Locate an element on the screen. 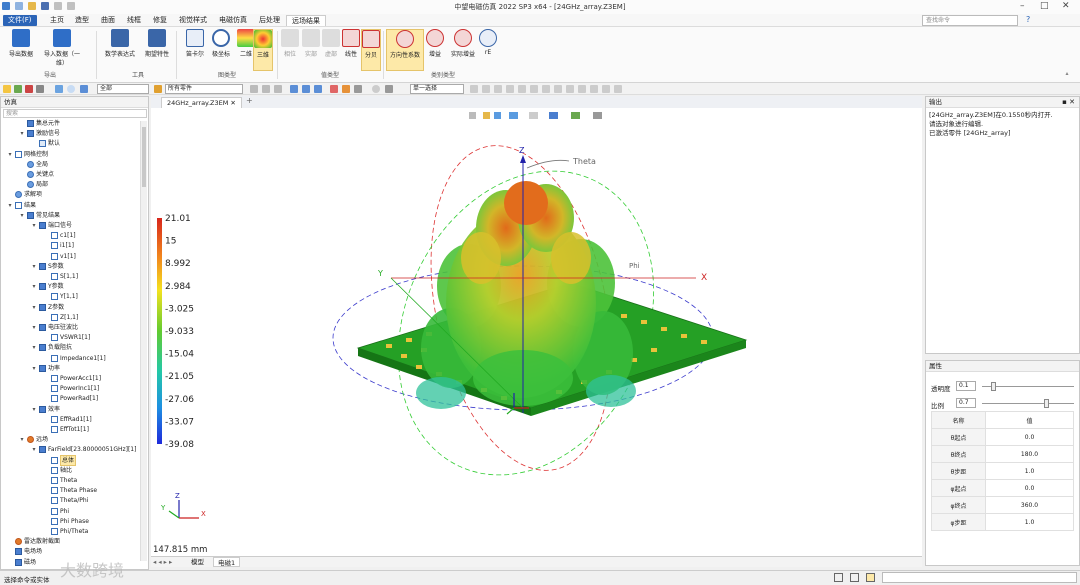 Image resolution: width=1080 pixels, height=585 pixels. property-value: 0.0 is located at coordinates (1029, 437).